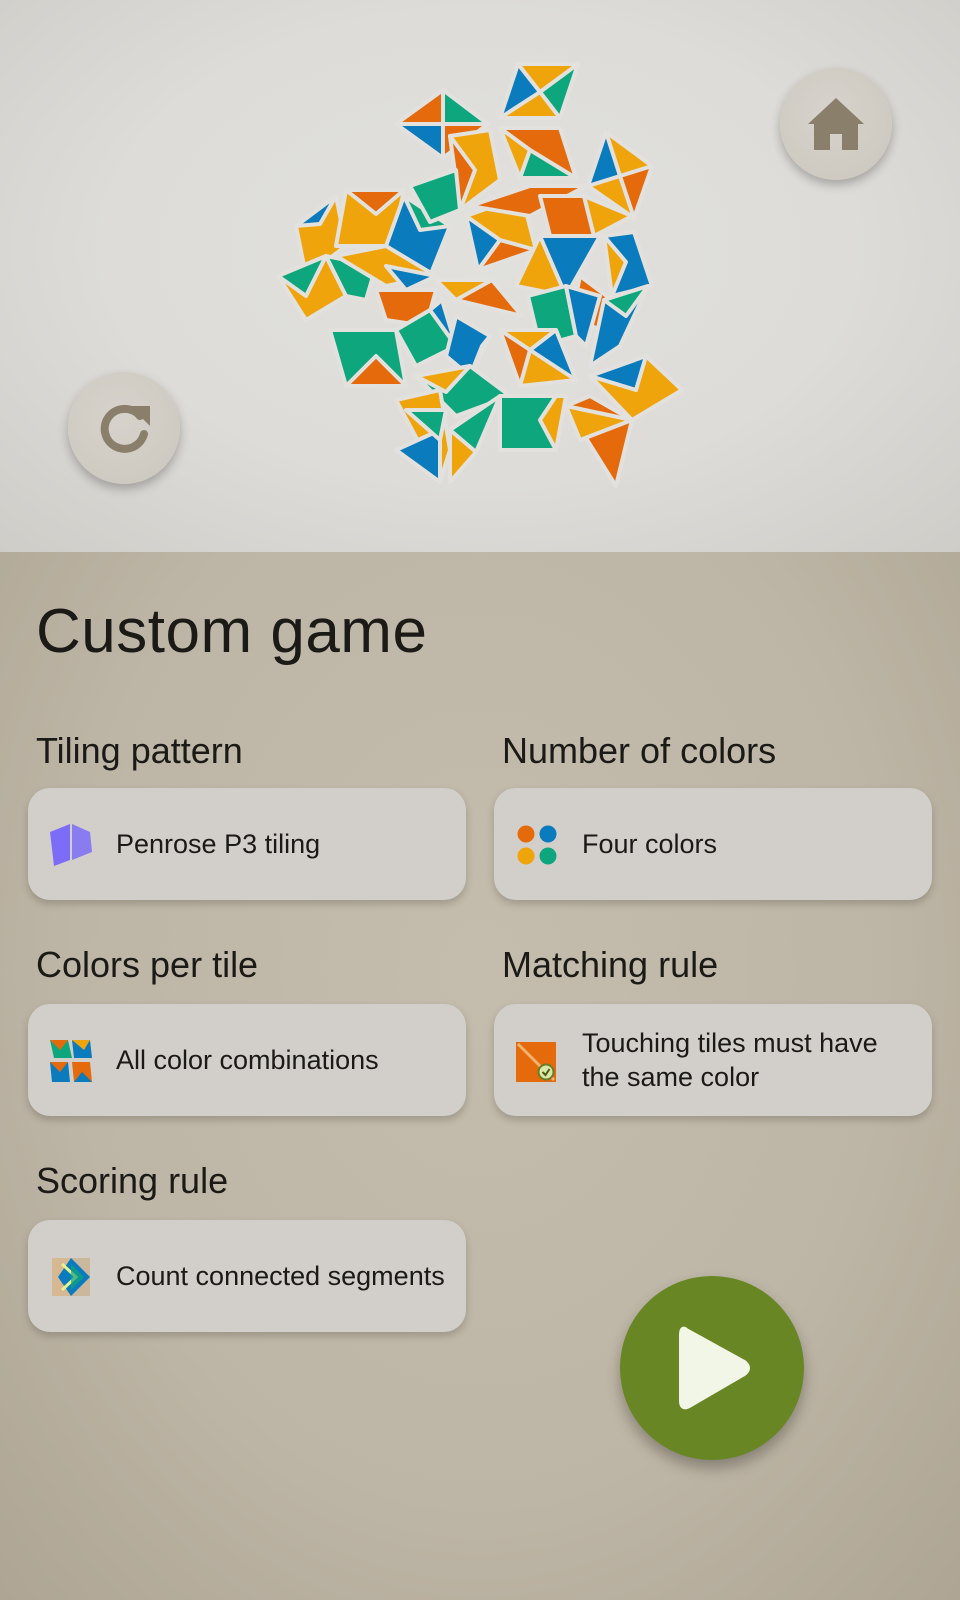  I want to click on home-button, so click(836, 124).